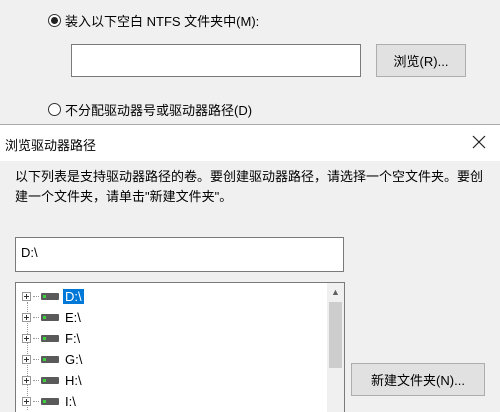 The width and height of the screenshot is (500, 412). Describe the element at coordinates (335, 335) in the screenshot. I see `scroll-thumb` at that location.